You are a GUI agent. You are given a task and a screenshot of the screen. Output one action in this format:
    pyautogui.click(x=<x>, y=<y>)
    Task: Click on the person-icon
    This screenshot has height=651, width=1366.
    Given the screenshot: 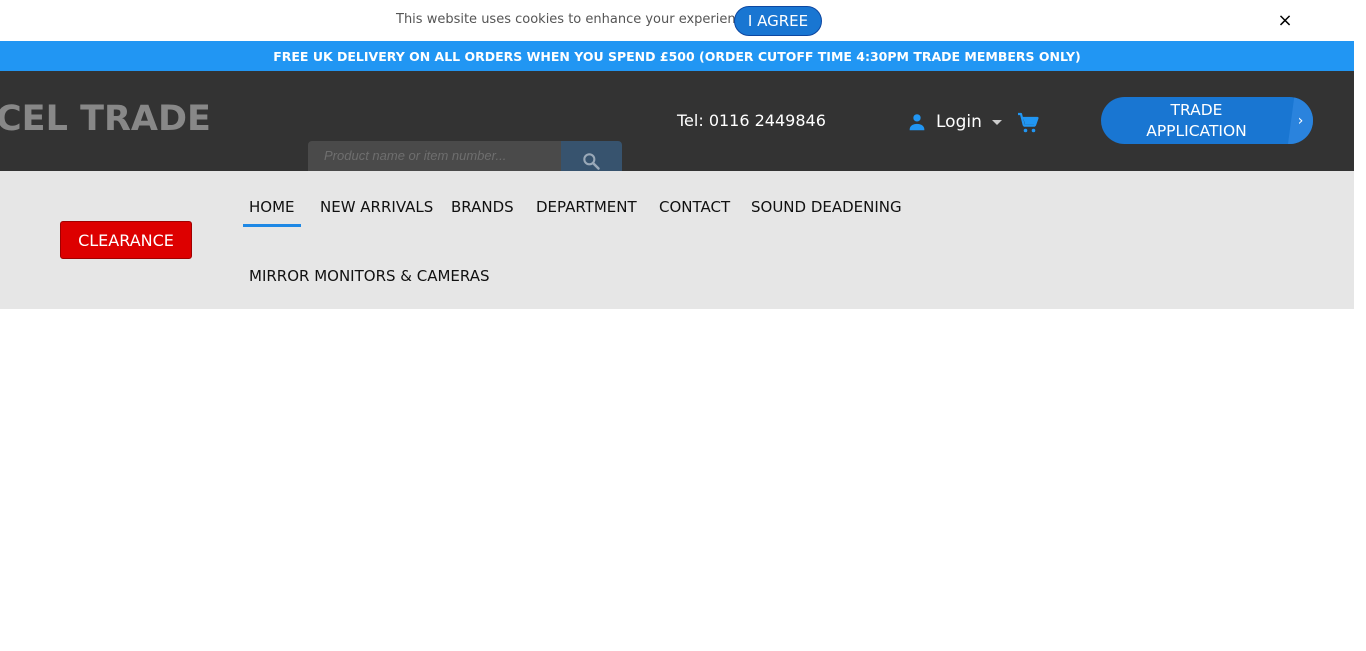 What is the action you would take?
    pyautogui.click(x=917, y=122)
    